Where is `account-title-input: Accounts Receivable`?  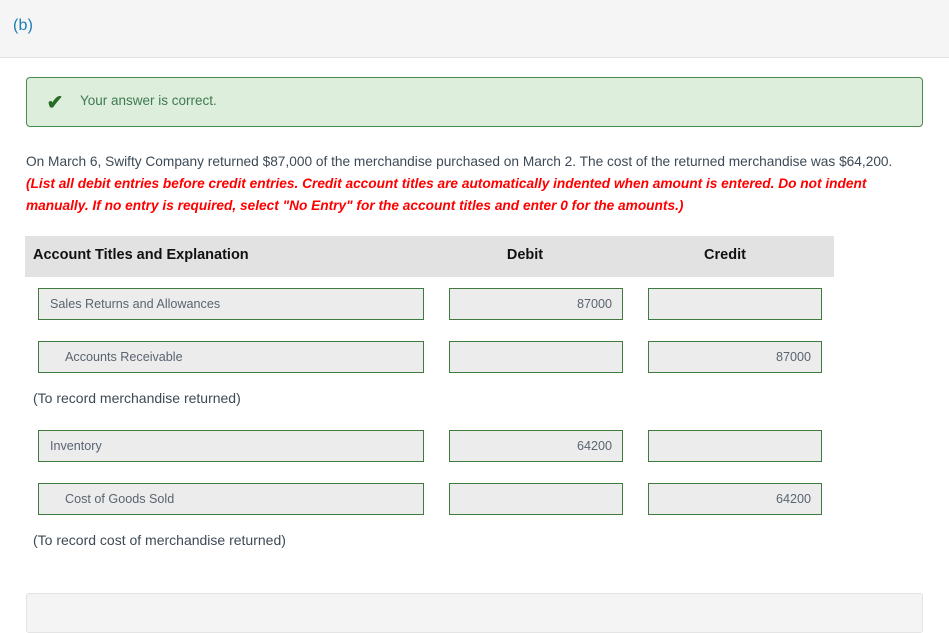 account-title-input: Accounts Receivable is located at coordinates (231, 357).